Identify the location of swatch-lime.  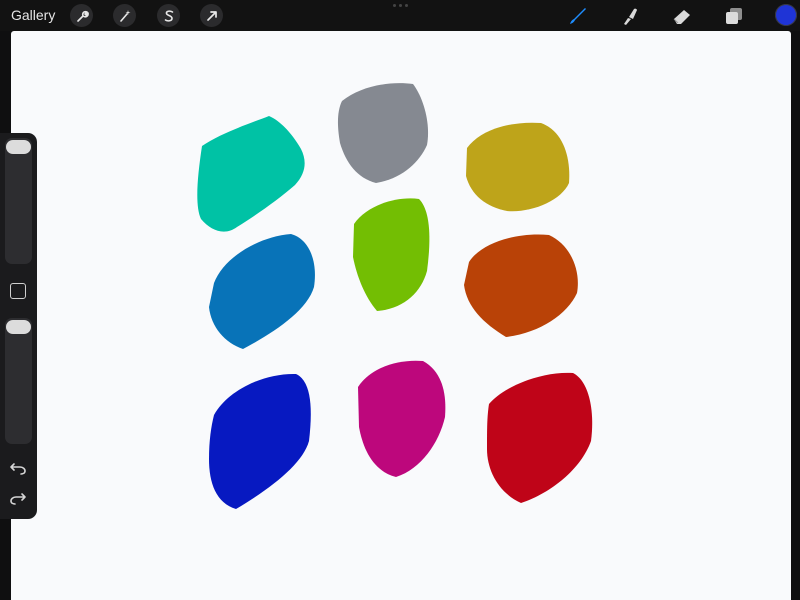
(391, 254).